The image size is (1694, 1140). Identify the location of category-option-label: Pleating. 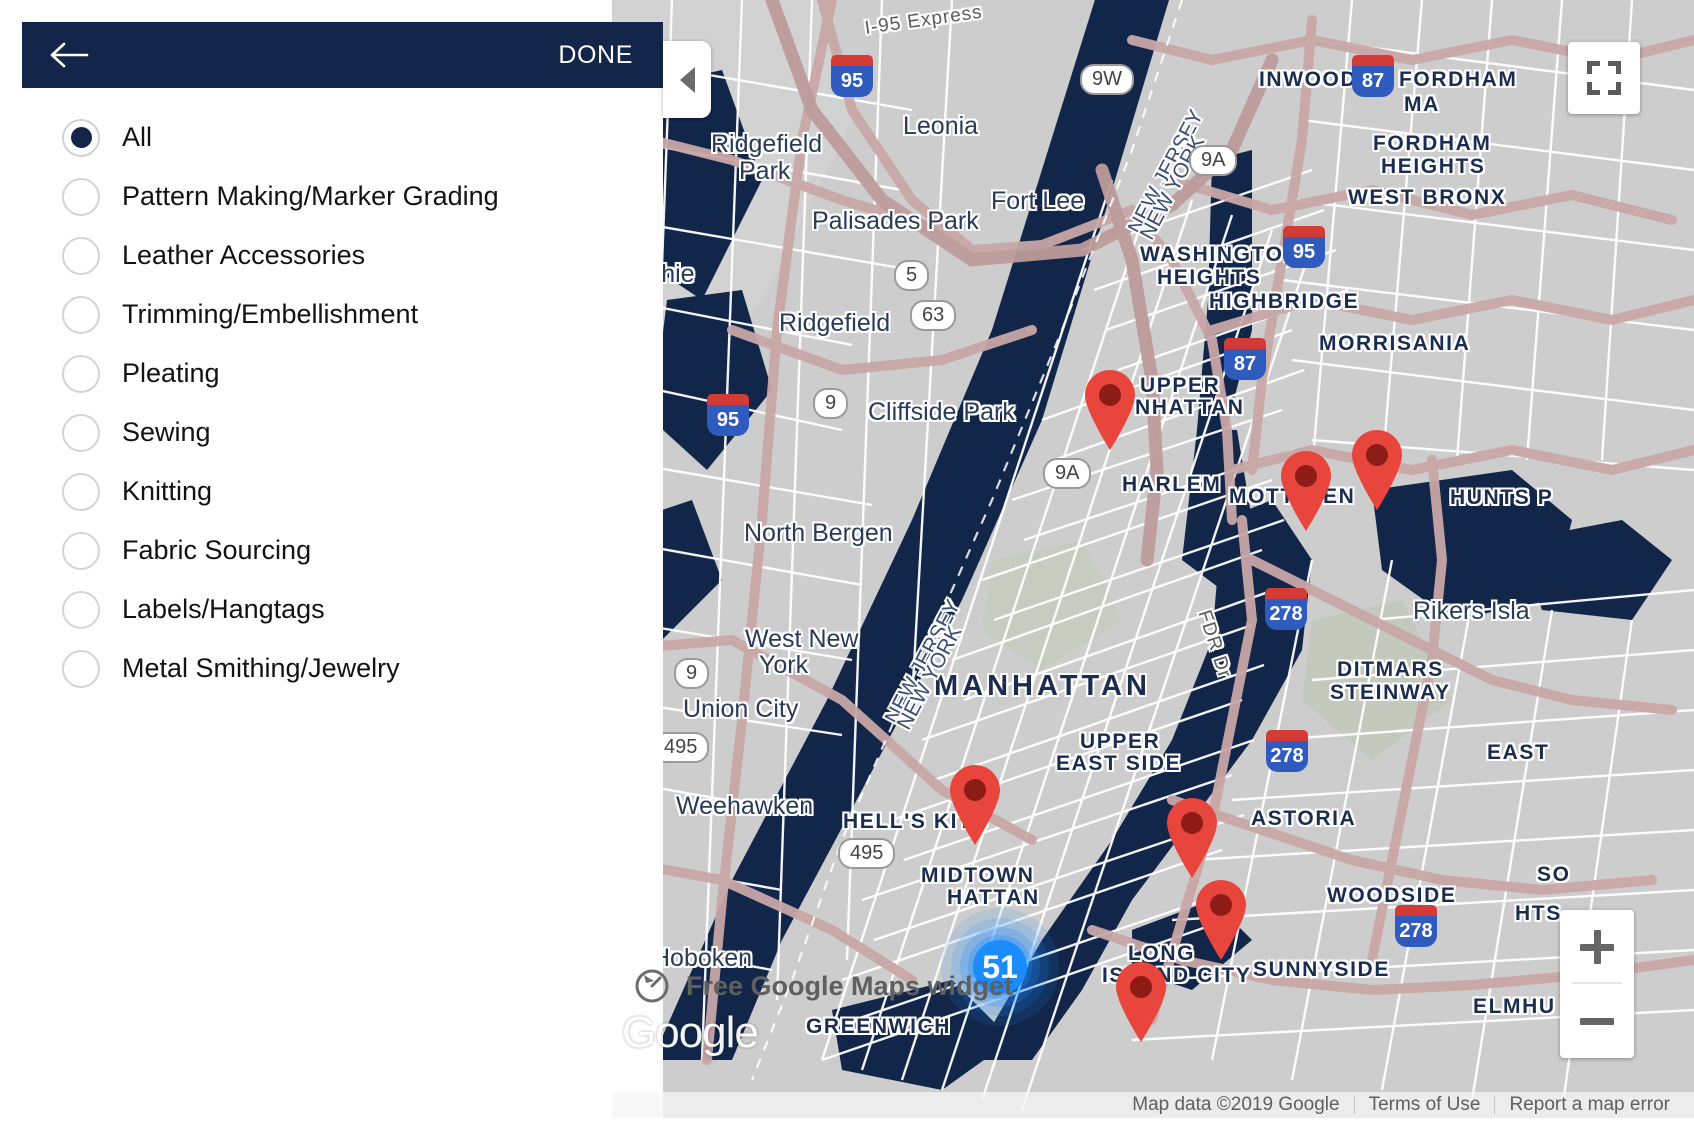
(171, 373).